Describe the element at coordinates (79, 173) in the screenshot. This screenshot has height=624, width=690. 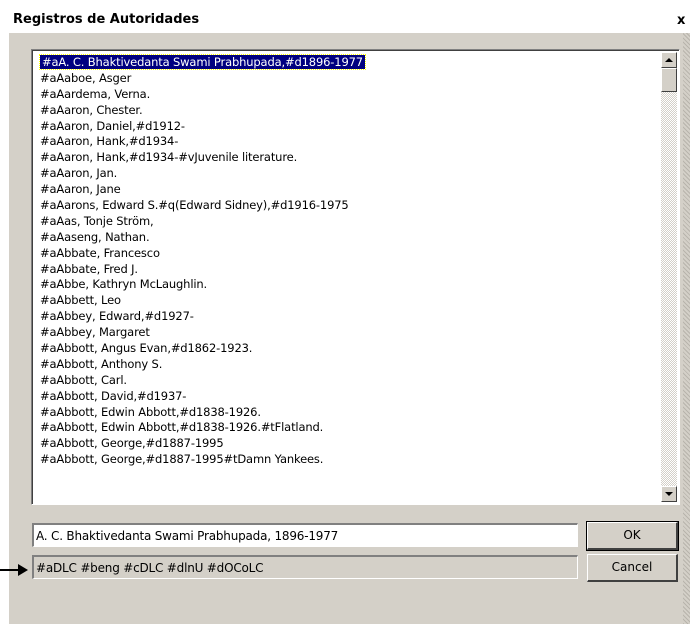
I see `list-item-label: #aAaron, Jan.` at that location.